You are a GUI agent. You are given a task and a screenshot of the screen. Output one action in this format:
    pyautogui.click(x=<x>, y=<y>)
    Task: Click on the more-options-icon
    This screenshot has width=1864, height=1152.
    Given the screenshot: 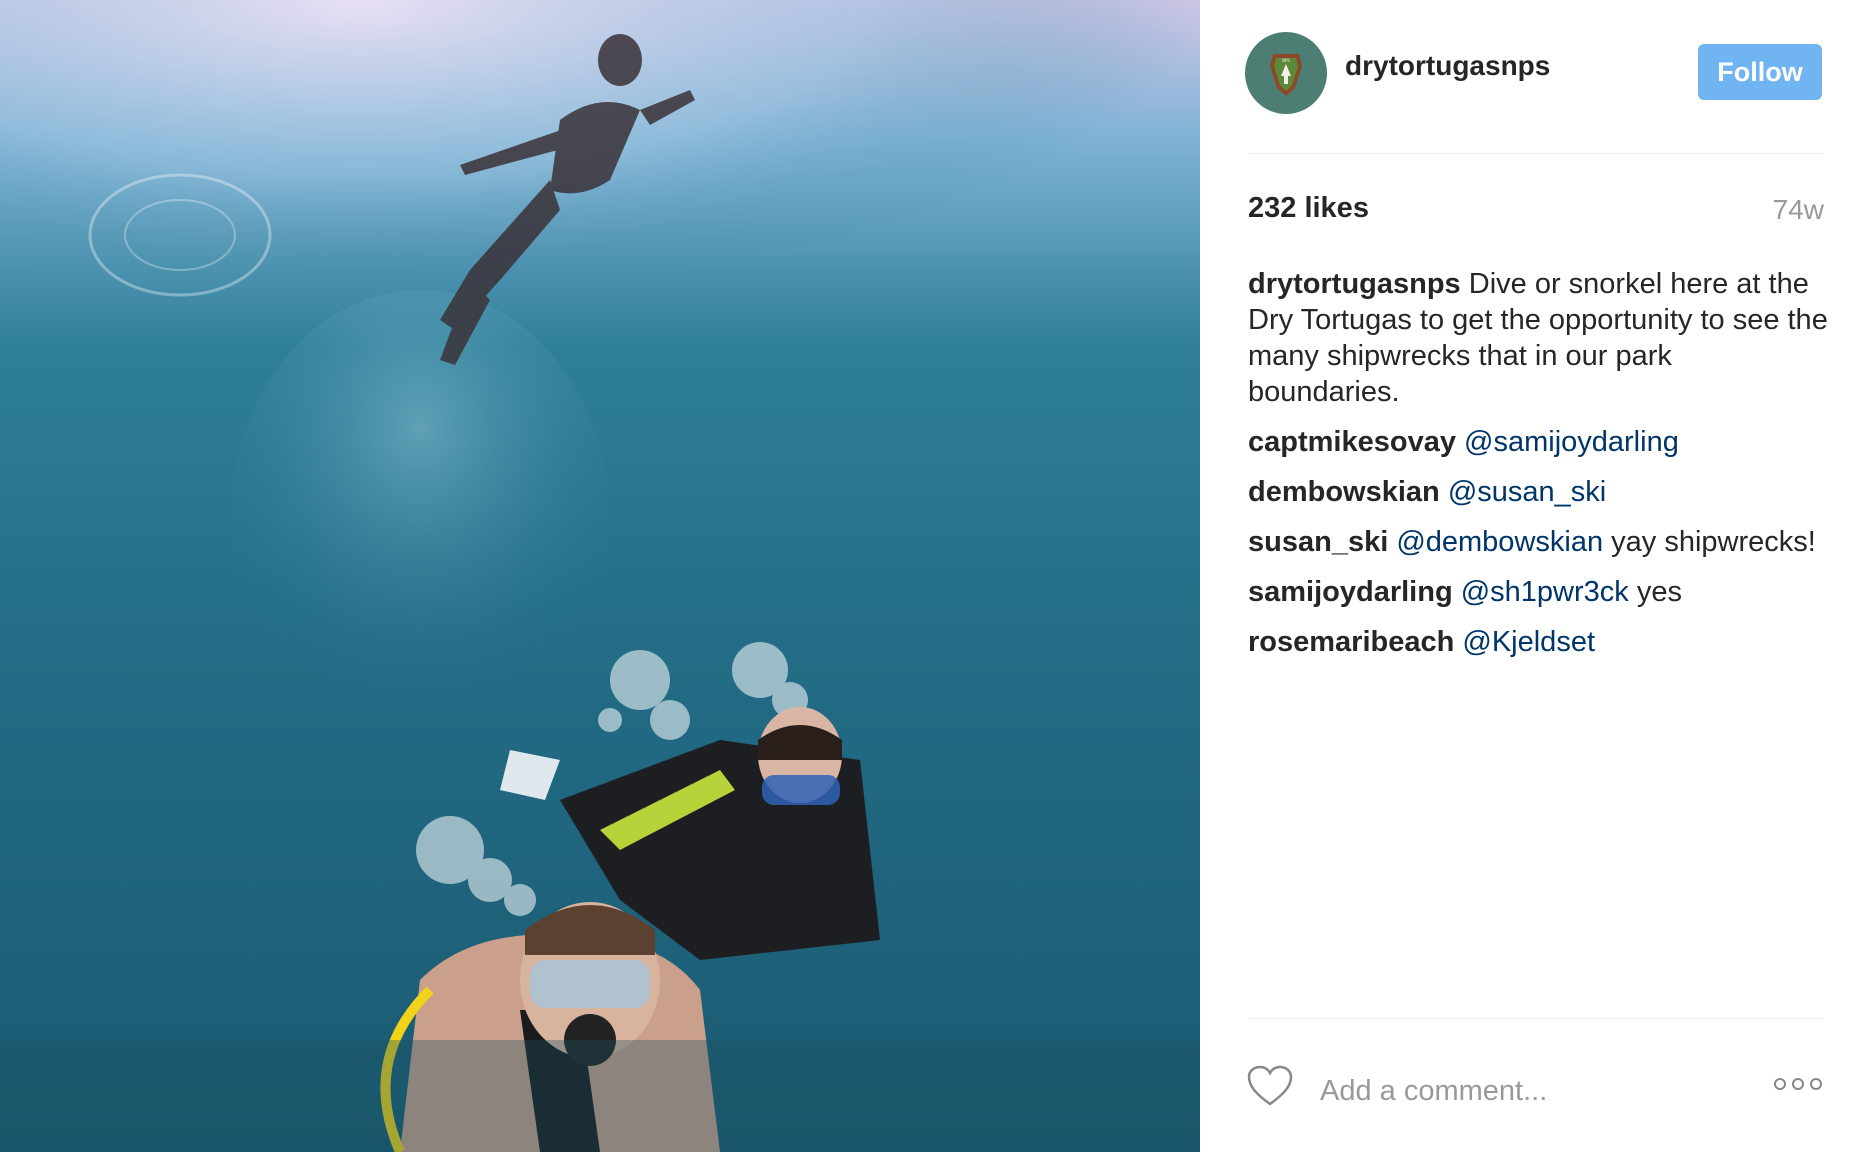 What is the action you would take?
    pyautogui.click(x=1798, y=1086)
    